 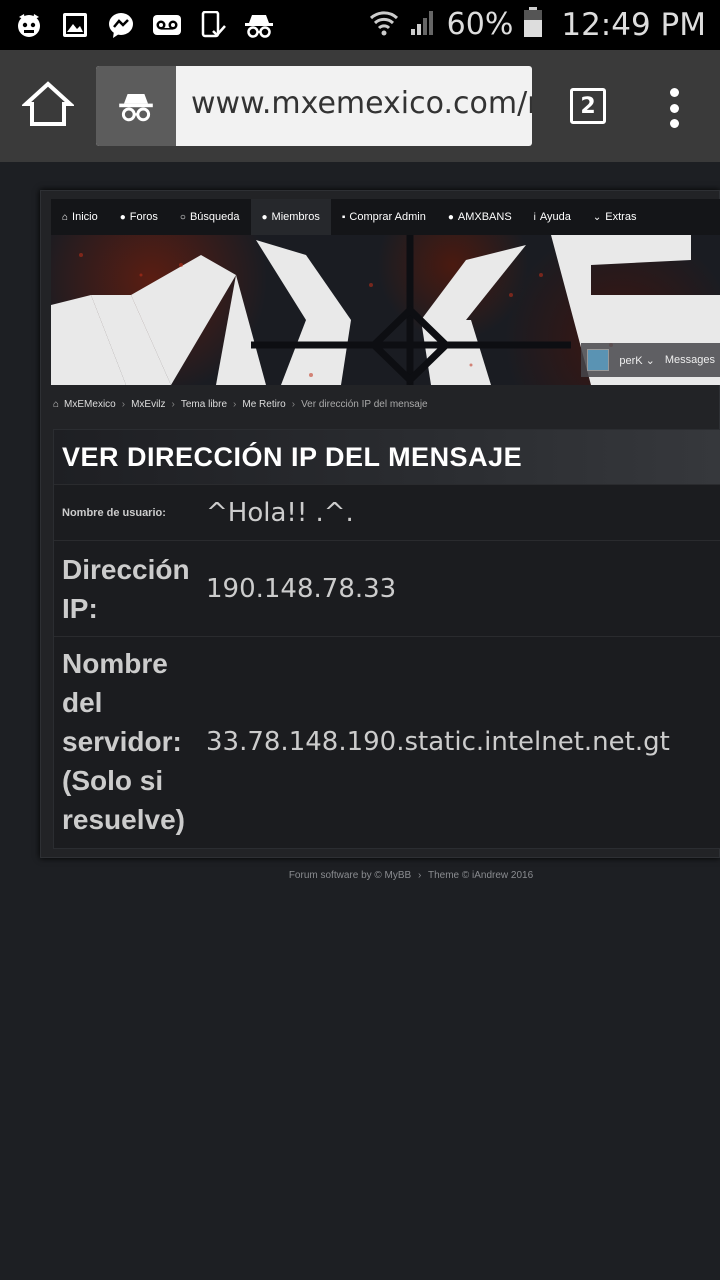 I want to click on home-button, so click(x=48, y=106).